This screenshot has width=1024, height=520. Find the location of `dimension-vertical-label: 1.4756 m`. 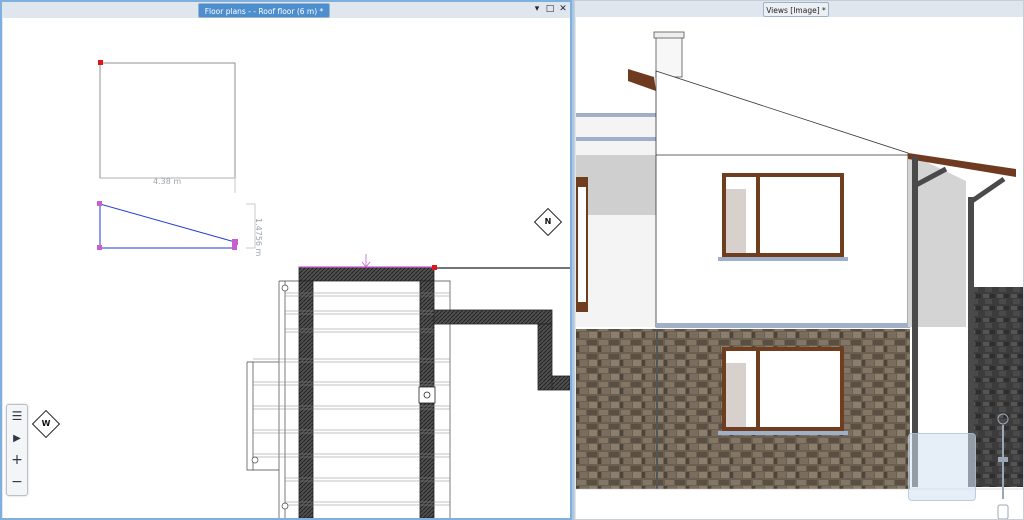

dimension-vertical-label: 1.4756 m is located at coordinates (258, 237).